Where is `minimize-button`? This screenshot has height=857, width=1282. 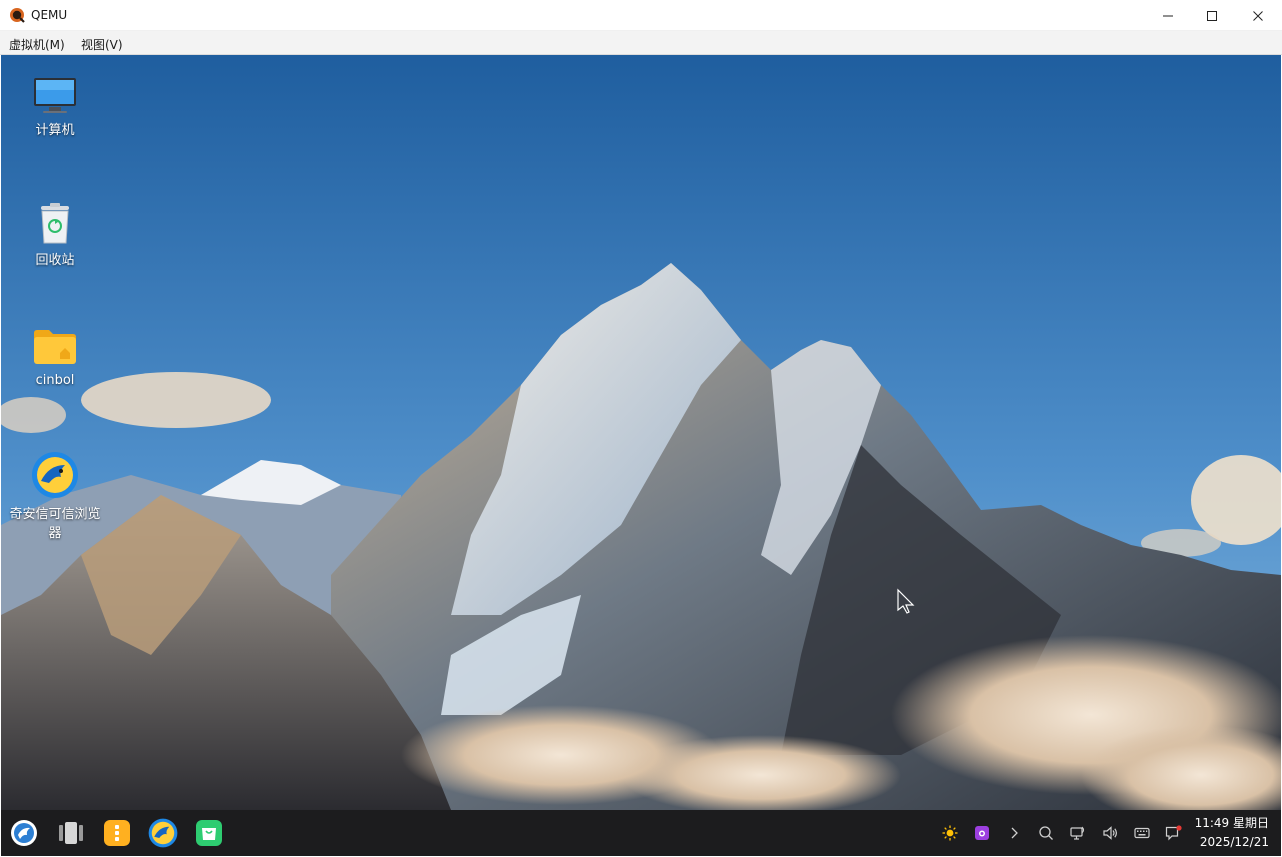 minimize-button is located at coordinates (1168, 15).